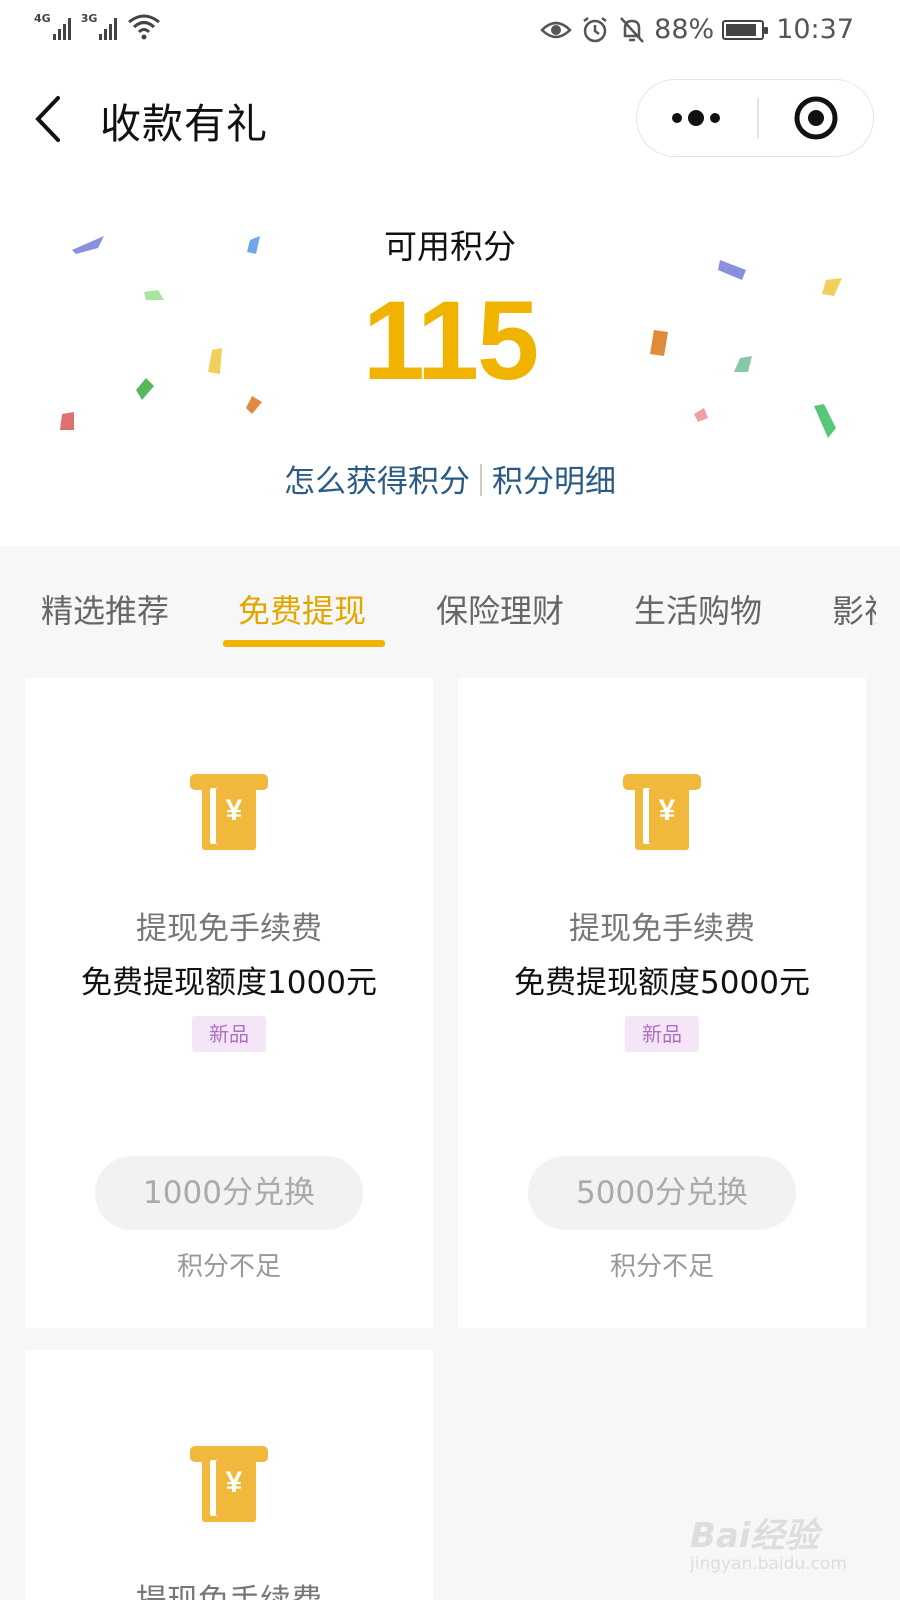 Image resolution: width=900 pixels, height=1600 pixels. What do you see at coordinates (698, 609) in the screenshot?
I see `tab-shopping: 生活购物` at bounding box center [698, 609].